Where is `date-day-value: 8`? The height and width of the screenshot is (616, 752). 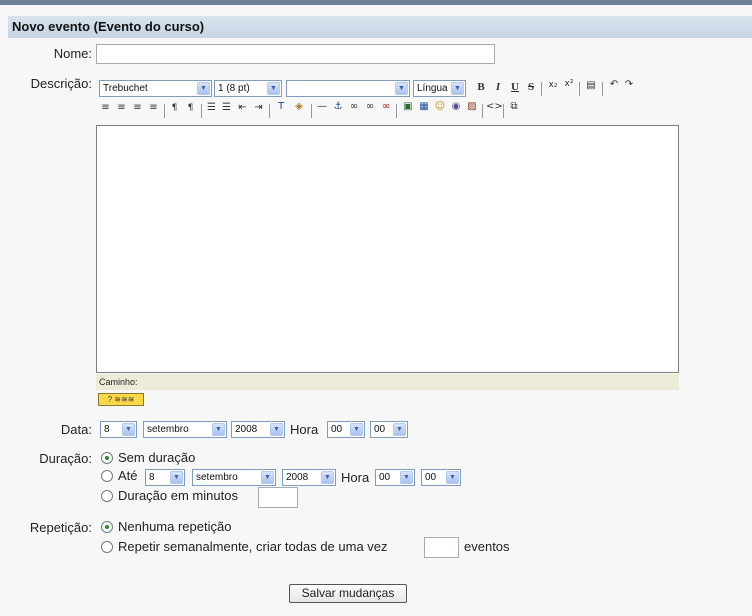
date-day-value: 8 is located at coordinates (107, 429).